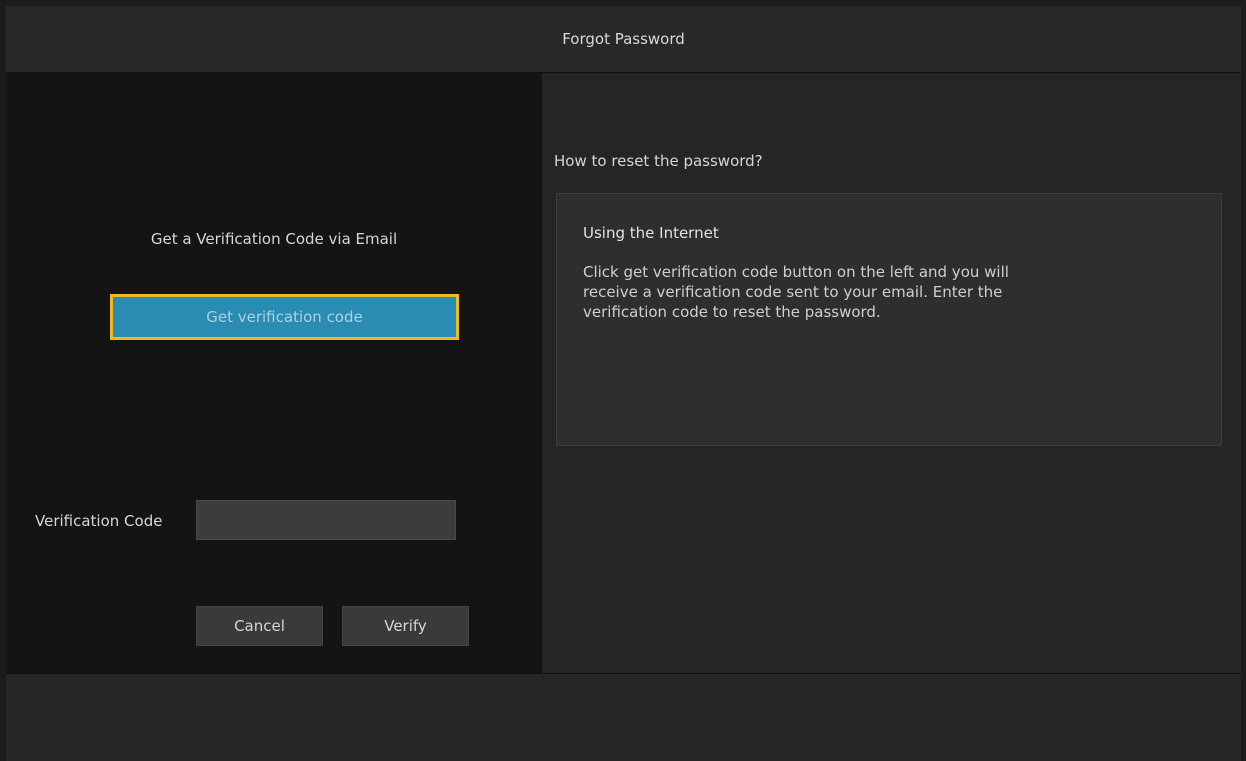 This screenshot has width=1246, height=761. What do you see at coordinates (405, 626) in the screenshot?
I see `verify-button: Verify` at bounding box center [405, 626].